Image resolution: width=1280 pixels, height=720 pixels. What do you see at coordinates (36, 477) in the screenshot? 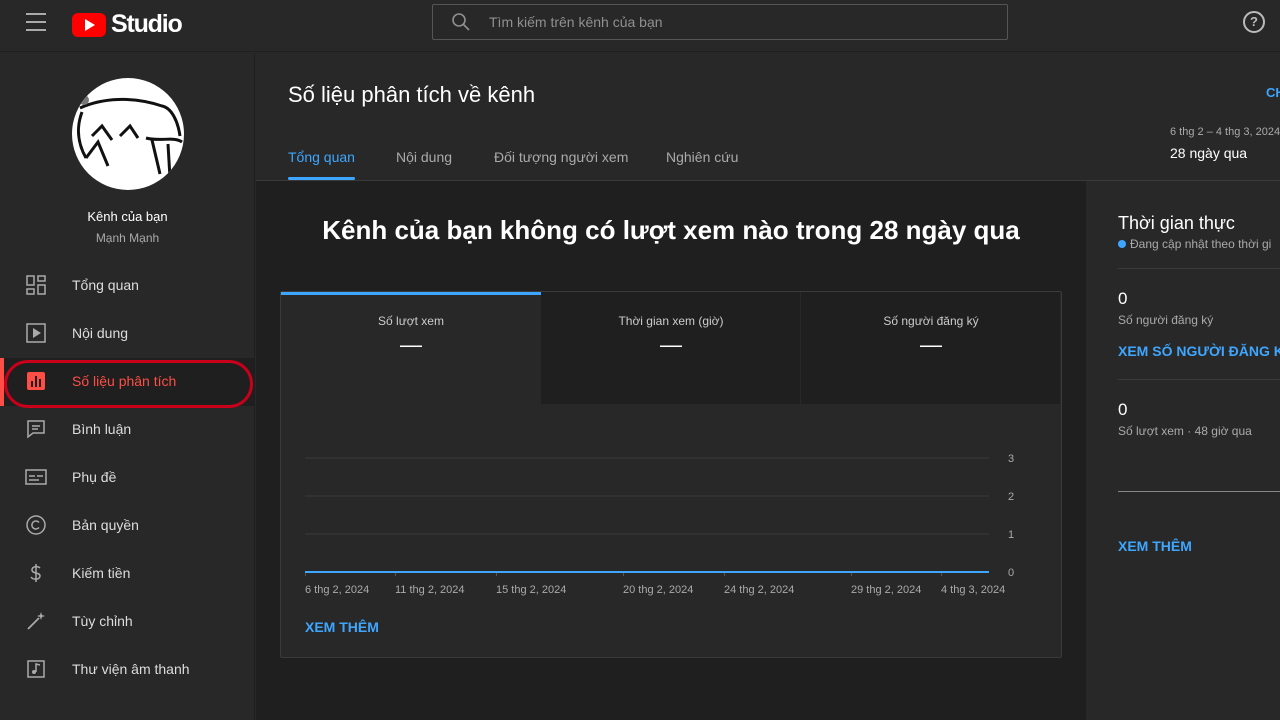
I see `subtitles-icon` at bounding box center [36, 477].